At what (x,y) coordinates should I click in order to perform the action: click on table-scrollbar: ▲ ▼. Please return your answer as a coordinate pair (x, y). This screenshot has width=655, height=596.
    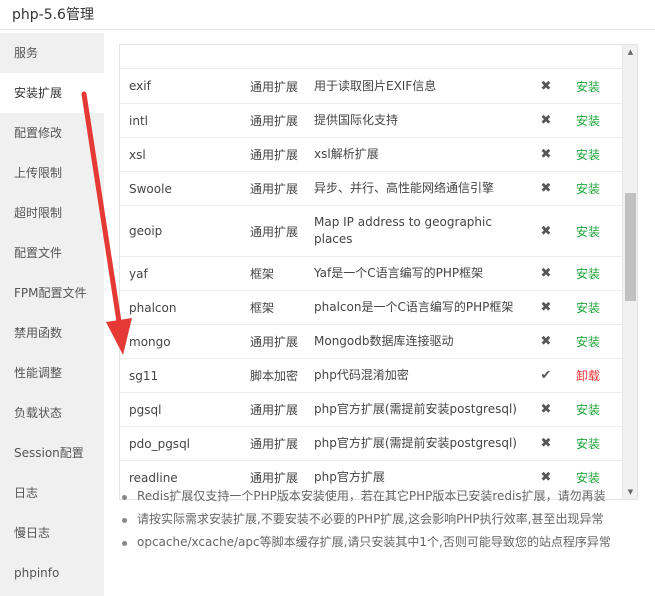
    Looking at the image, I should click on (629, 272).